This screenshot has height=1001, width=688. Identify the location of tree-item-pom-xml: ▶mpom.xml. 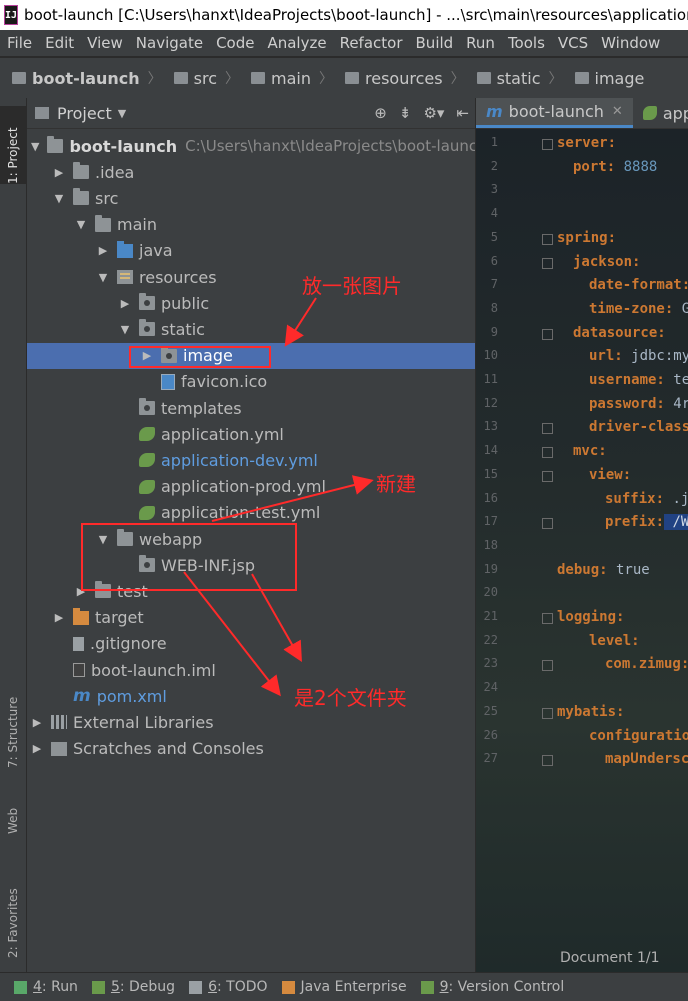
(251, 696).